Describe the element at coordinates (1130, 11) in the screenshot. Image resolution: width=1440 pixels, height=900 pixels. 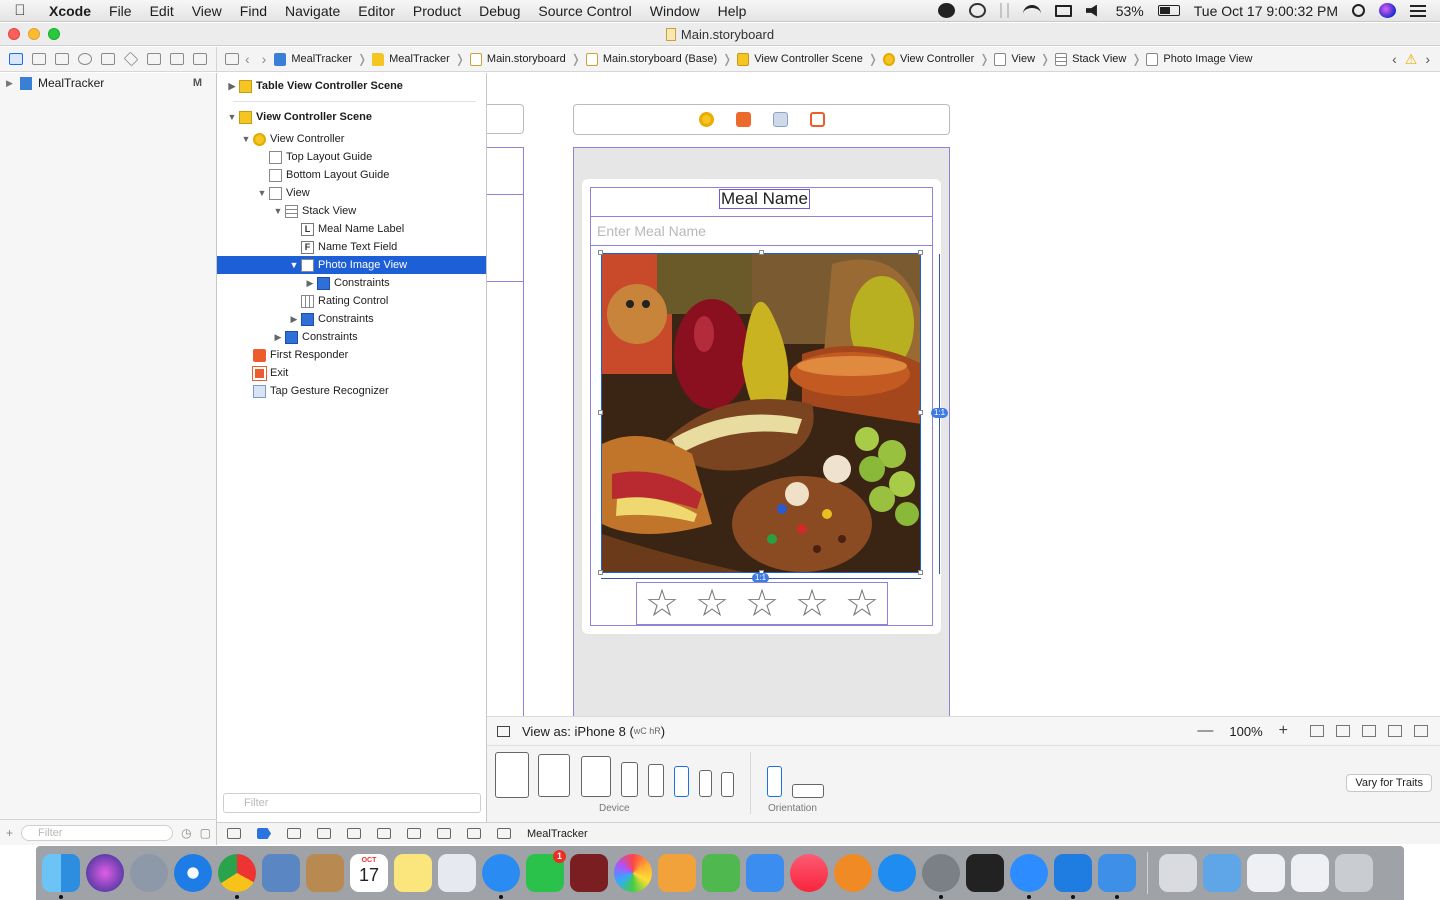
I see `battery-percent: 53%` at that location.